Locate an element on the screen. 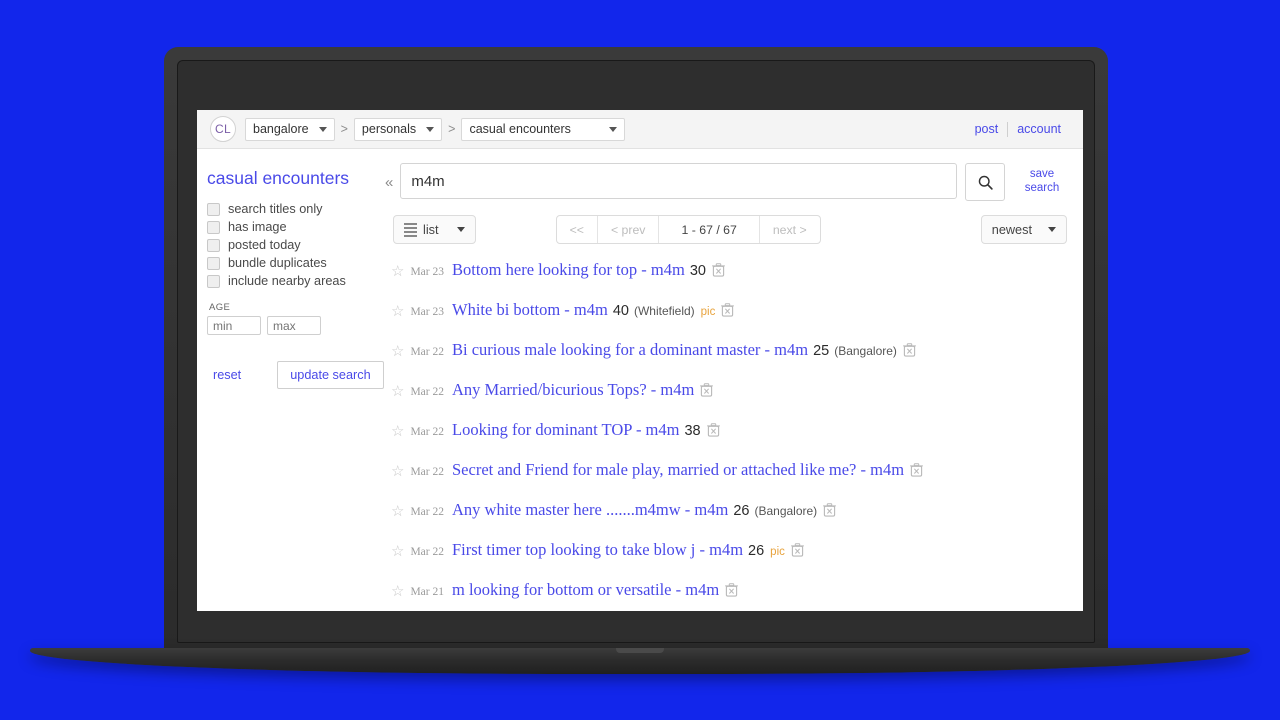 This screenshot has height=720, width=1280. header-links: post account is located at coordinates (1018, 129).